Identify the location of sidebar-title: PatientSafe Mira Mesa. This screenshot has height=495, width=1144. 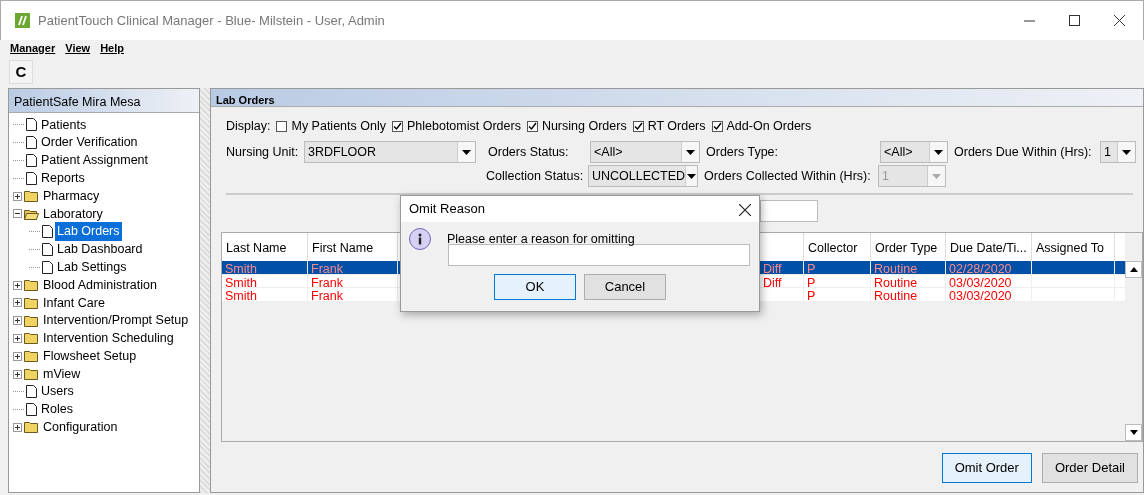
(104, 101).